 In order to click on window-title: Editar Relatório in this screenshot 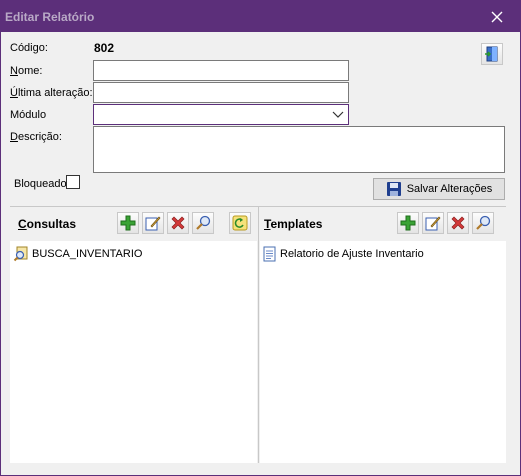, I will do `click(50, 17)`.